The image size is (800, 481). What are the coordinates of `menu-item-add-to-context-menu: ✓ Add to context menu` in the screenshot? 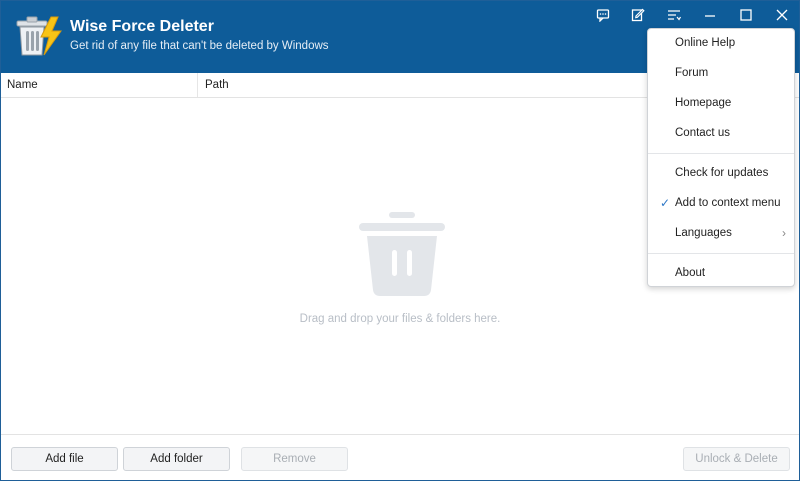 It's located at (721, 203).